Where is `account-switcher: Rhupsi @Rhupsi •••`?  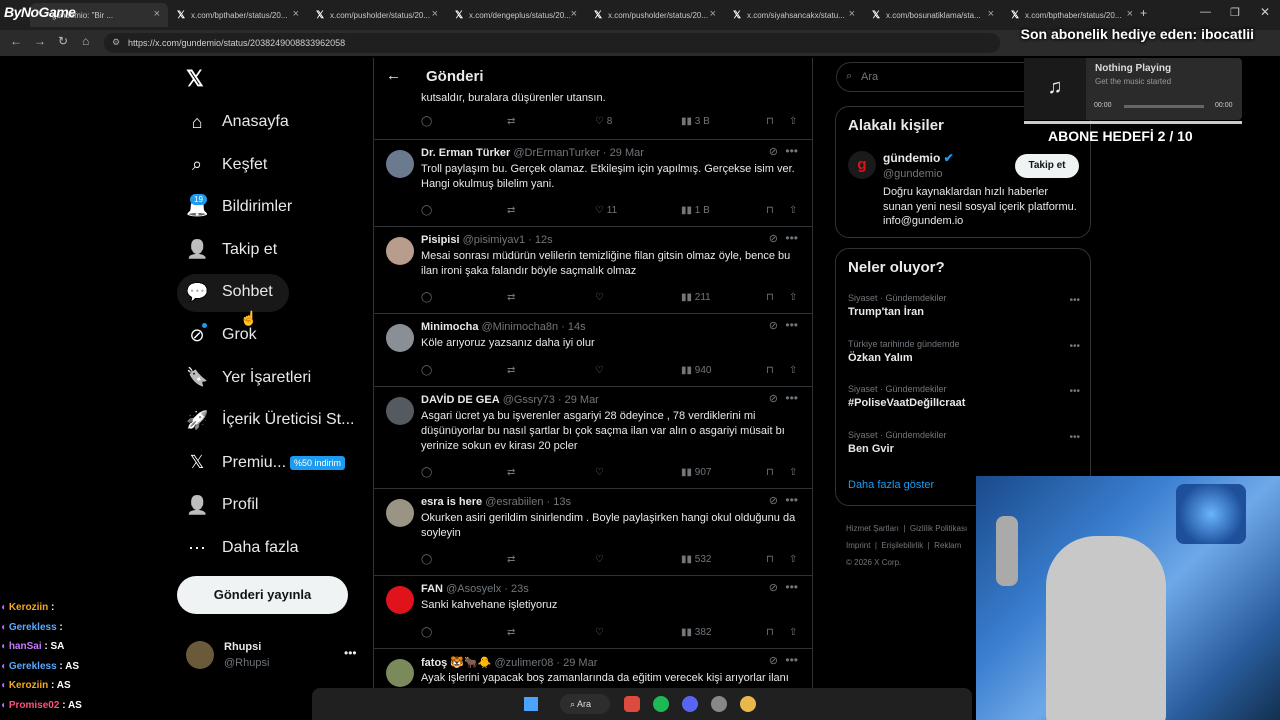
account-switcher: Rhupsi @Rhupsi ••• is located at coordinates (276, 660).